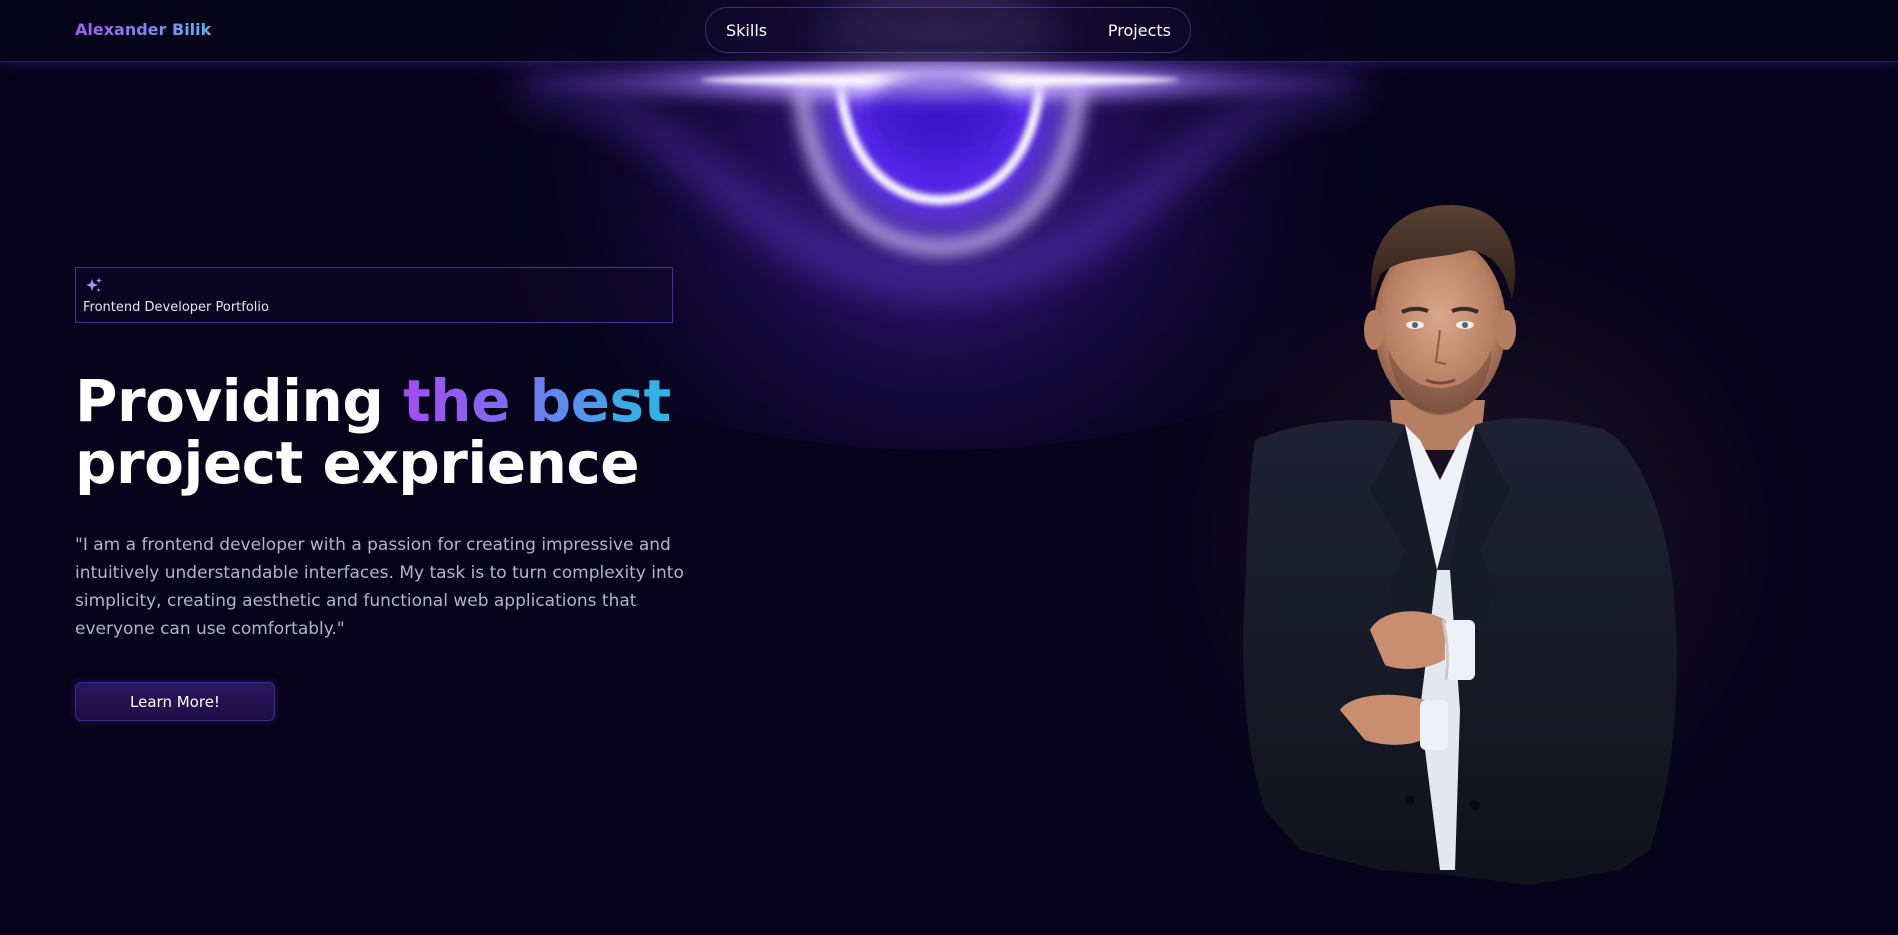 This screenshot has height=935, width=1898. I want to click on hero-title-part1: Providing, so click(239, 401).